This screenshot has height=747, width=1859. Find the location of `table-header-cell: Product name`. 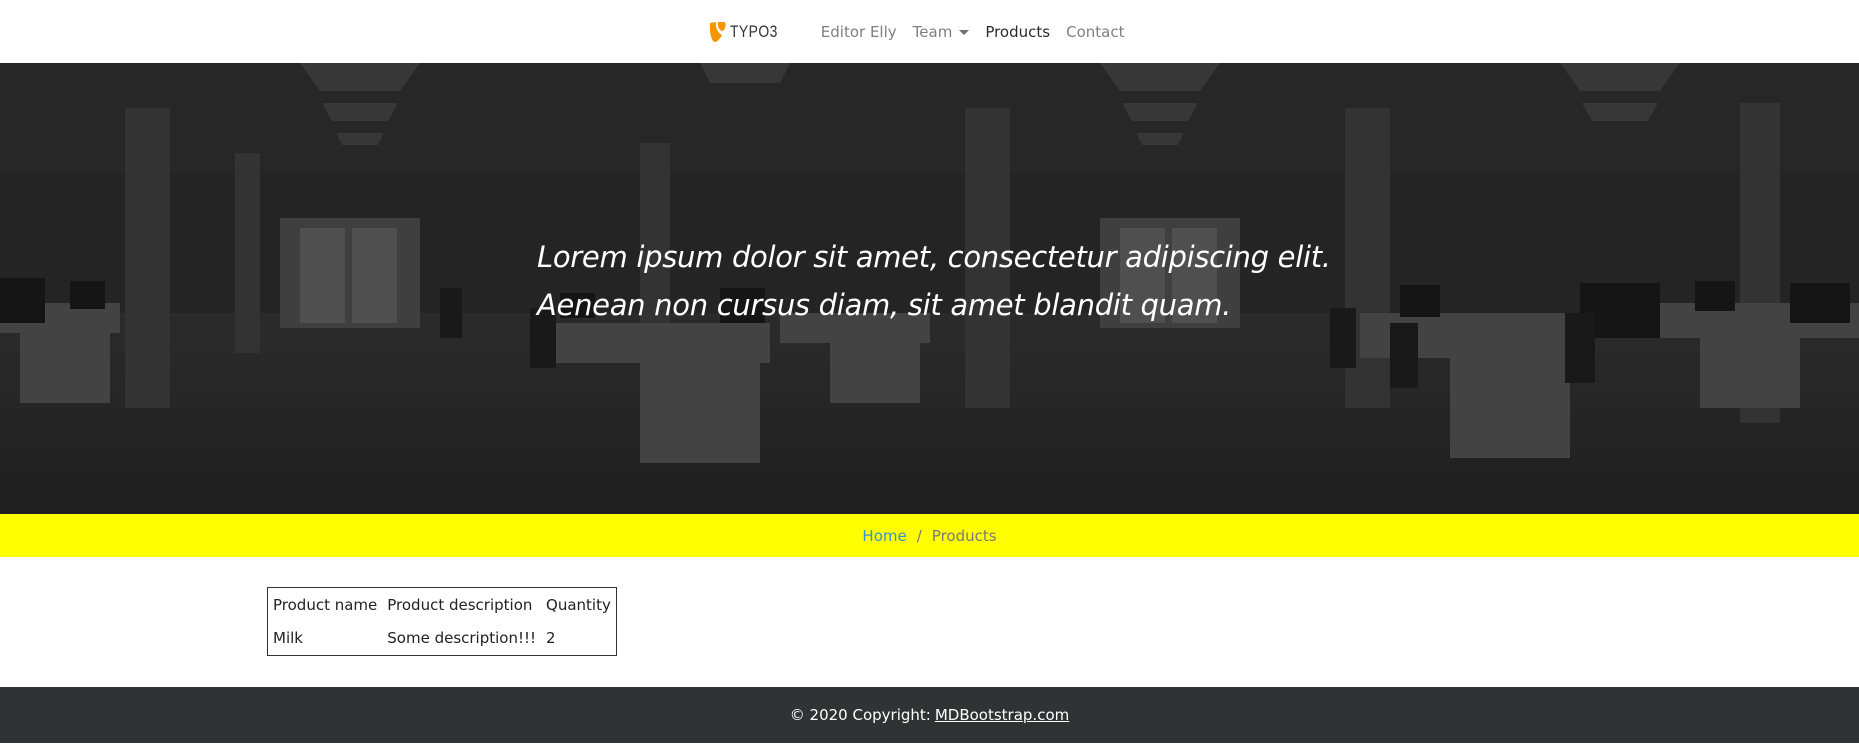

table-header-cell: Product name is located at coordinates (325, 604).